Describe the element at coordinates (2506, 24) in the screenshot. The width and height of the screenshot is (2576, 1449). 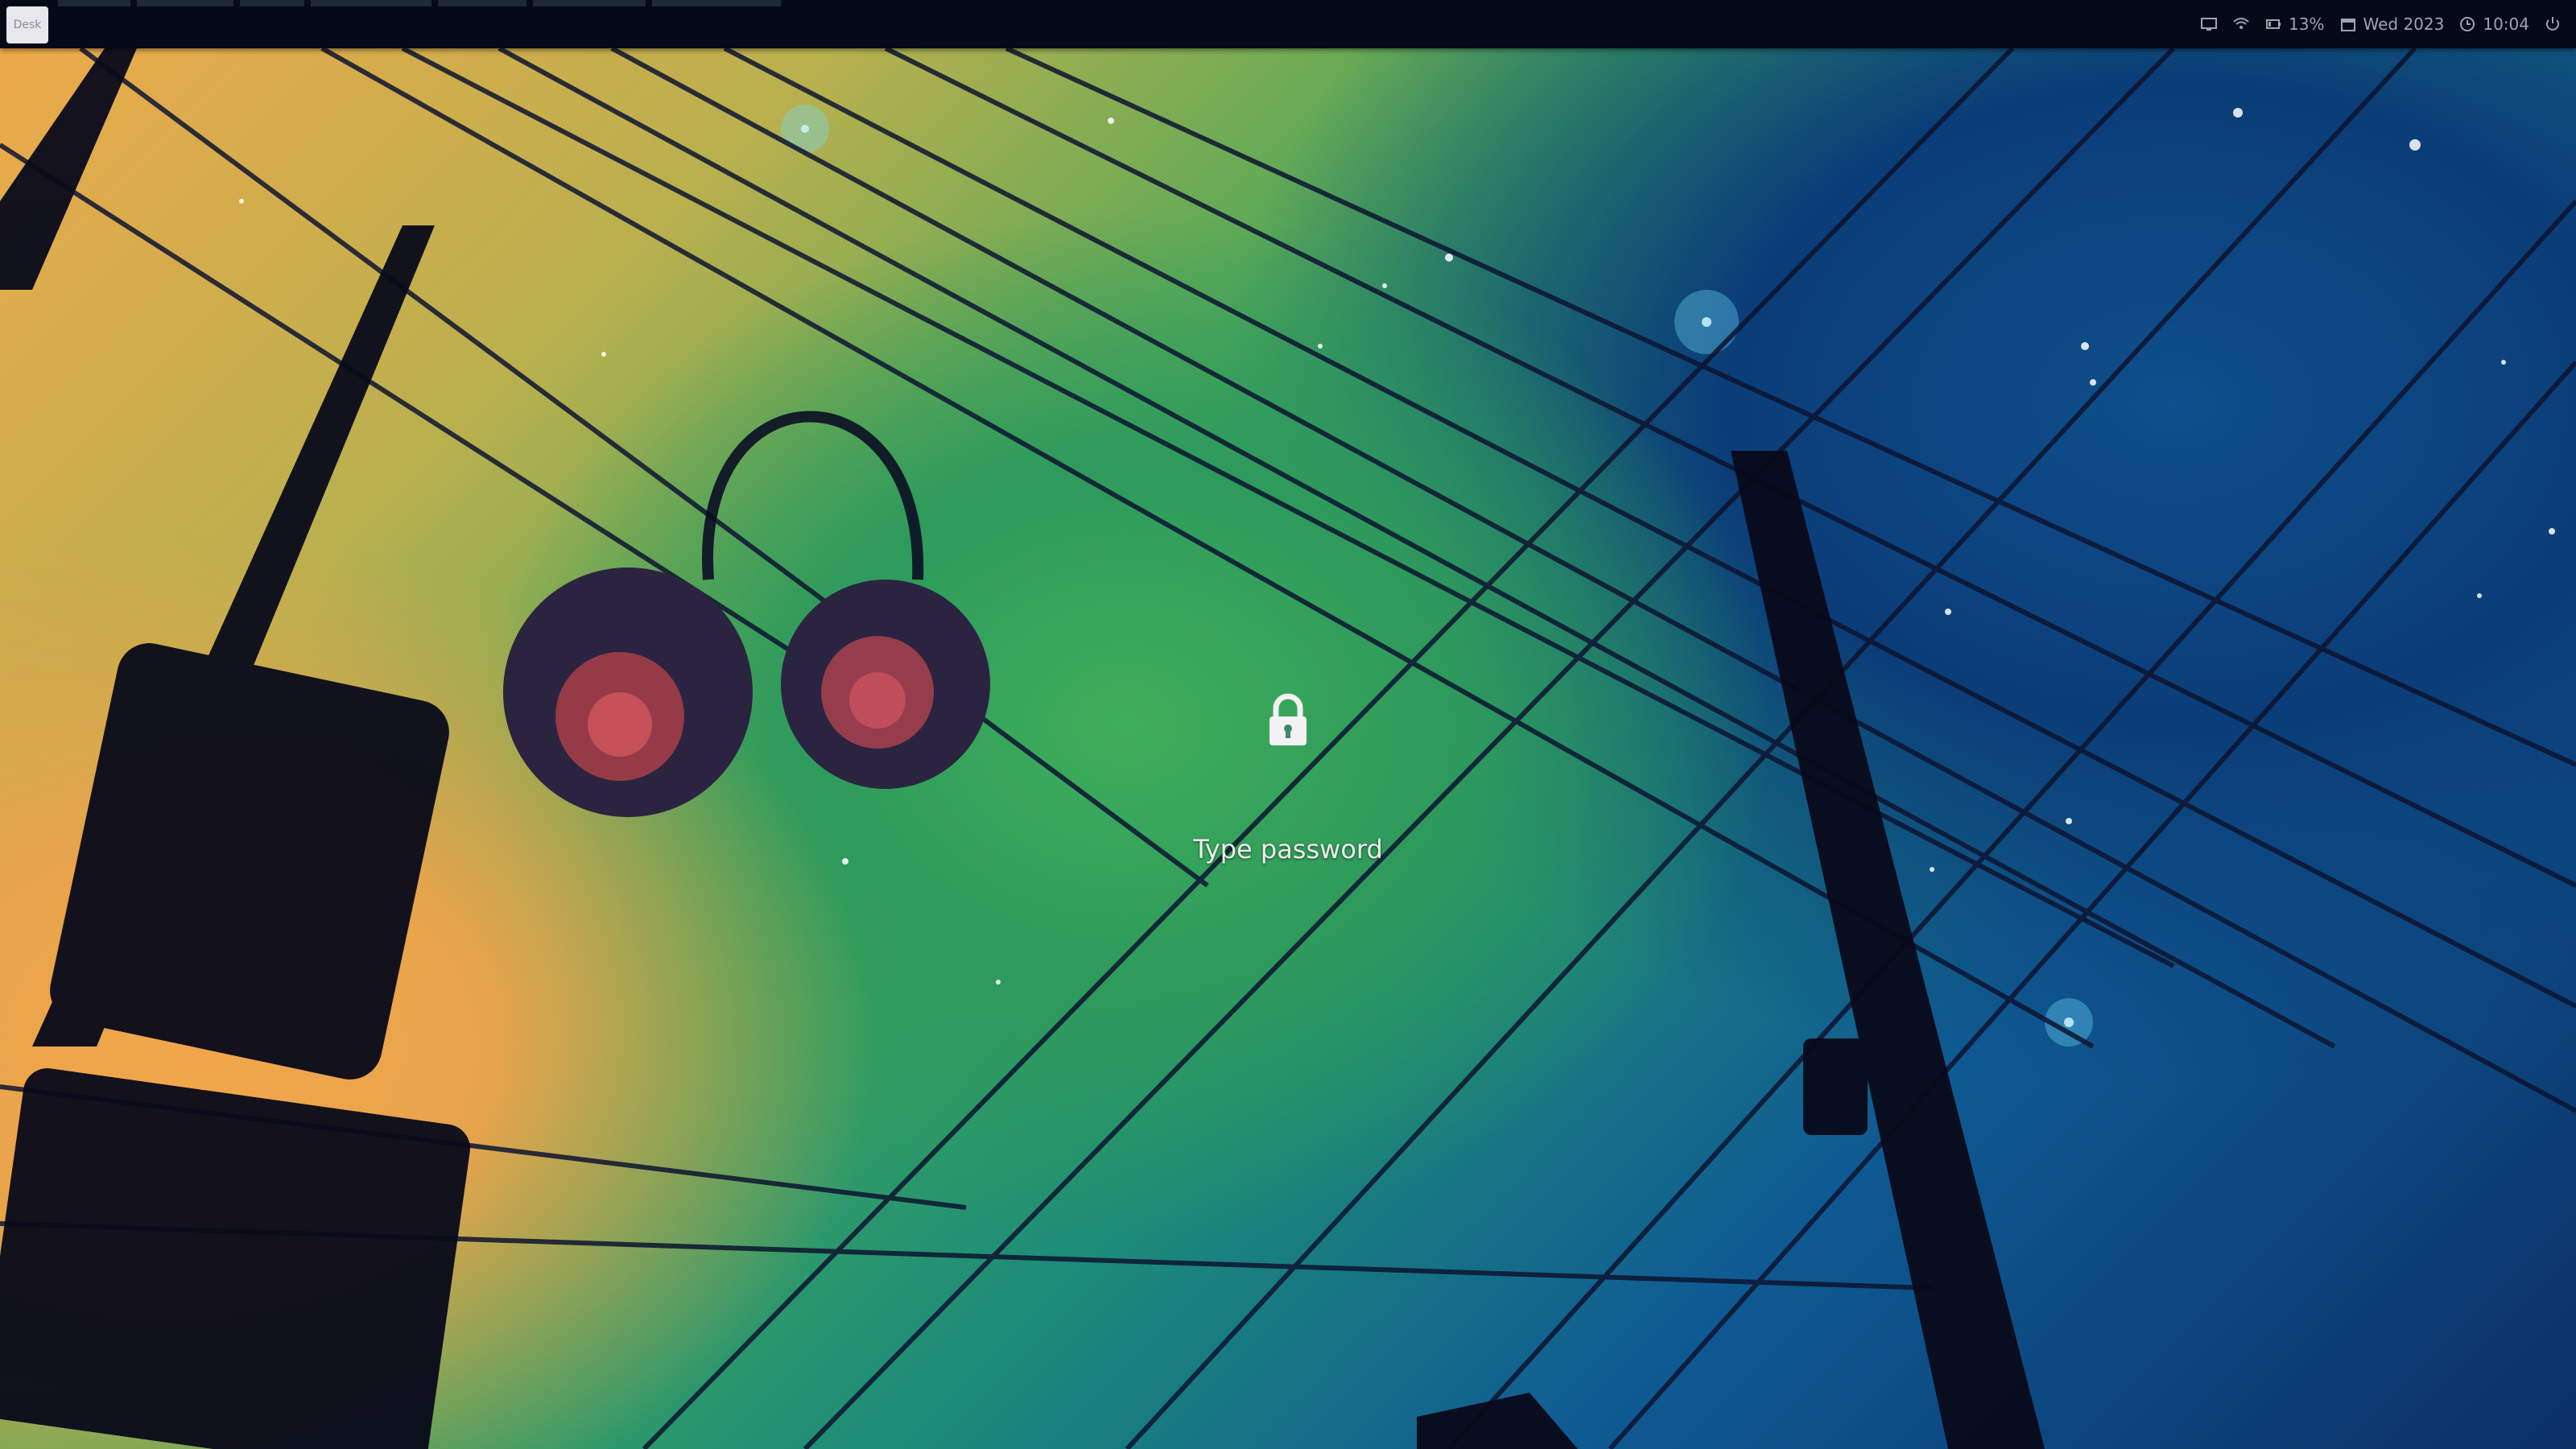
I see `time-text: 10:04` at that location.